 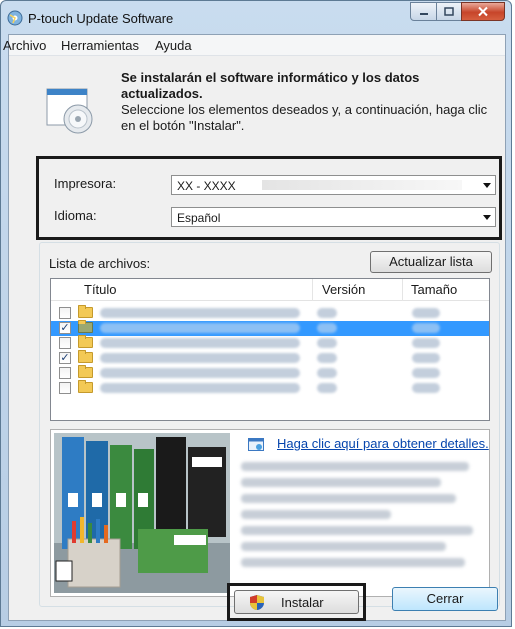 What do you see at coordinates (15, 18) in the screenshot?
I see `app-icon` at bounding box center [15, 18].